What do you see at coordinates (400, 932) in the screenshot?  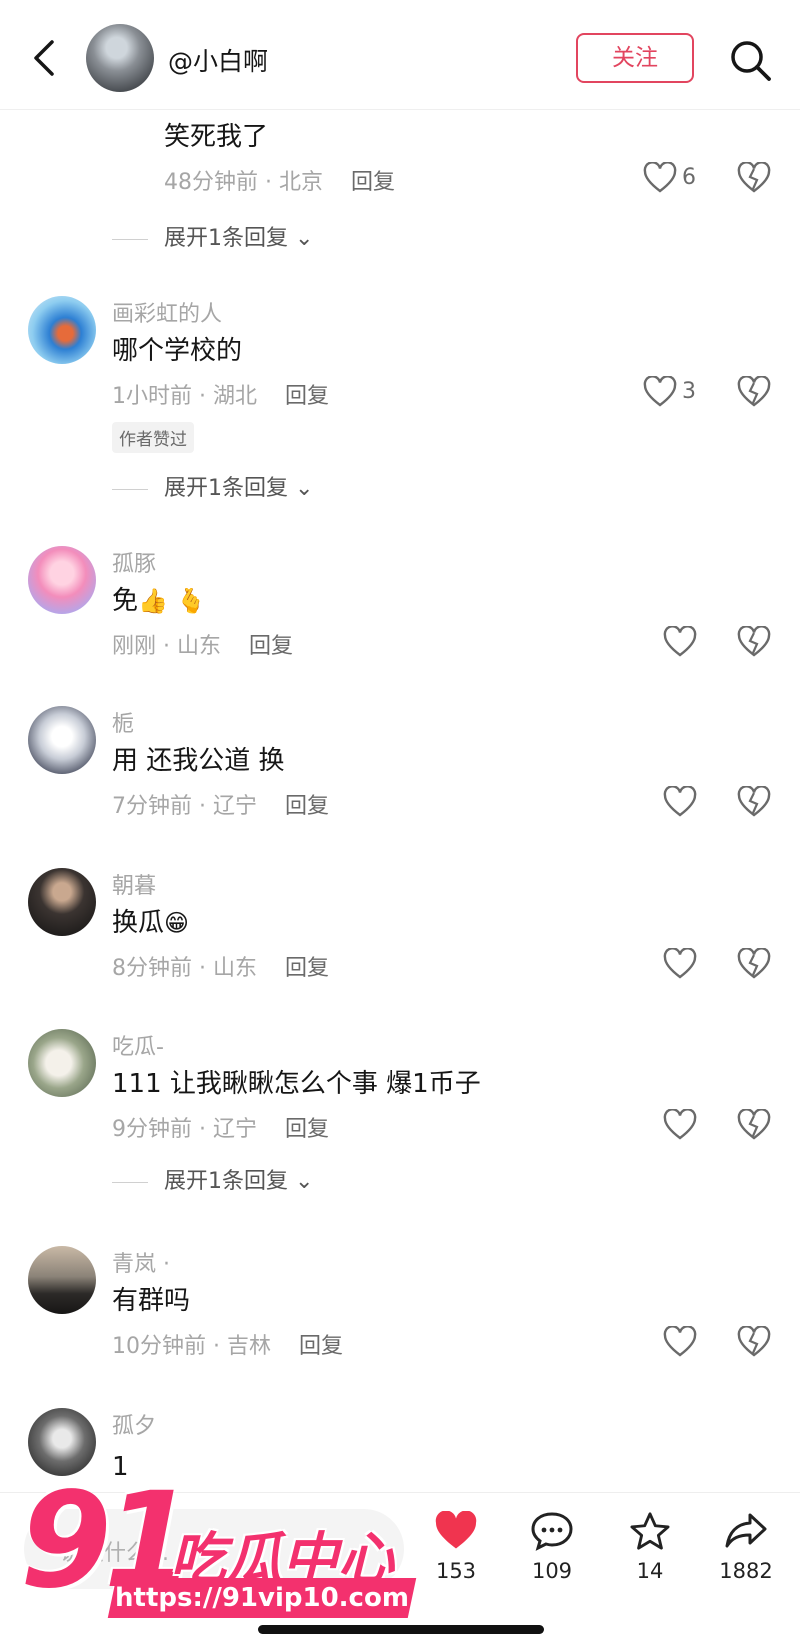 I see `comment-item: 朝暮 换瓜😁 8分钟前 · 山东 回复` at bounding box center [400, 932].